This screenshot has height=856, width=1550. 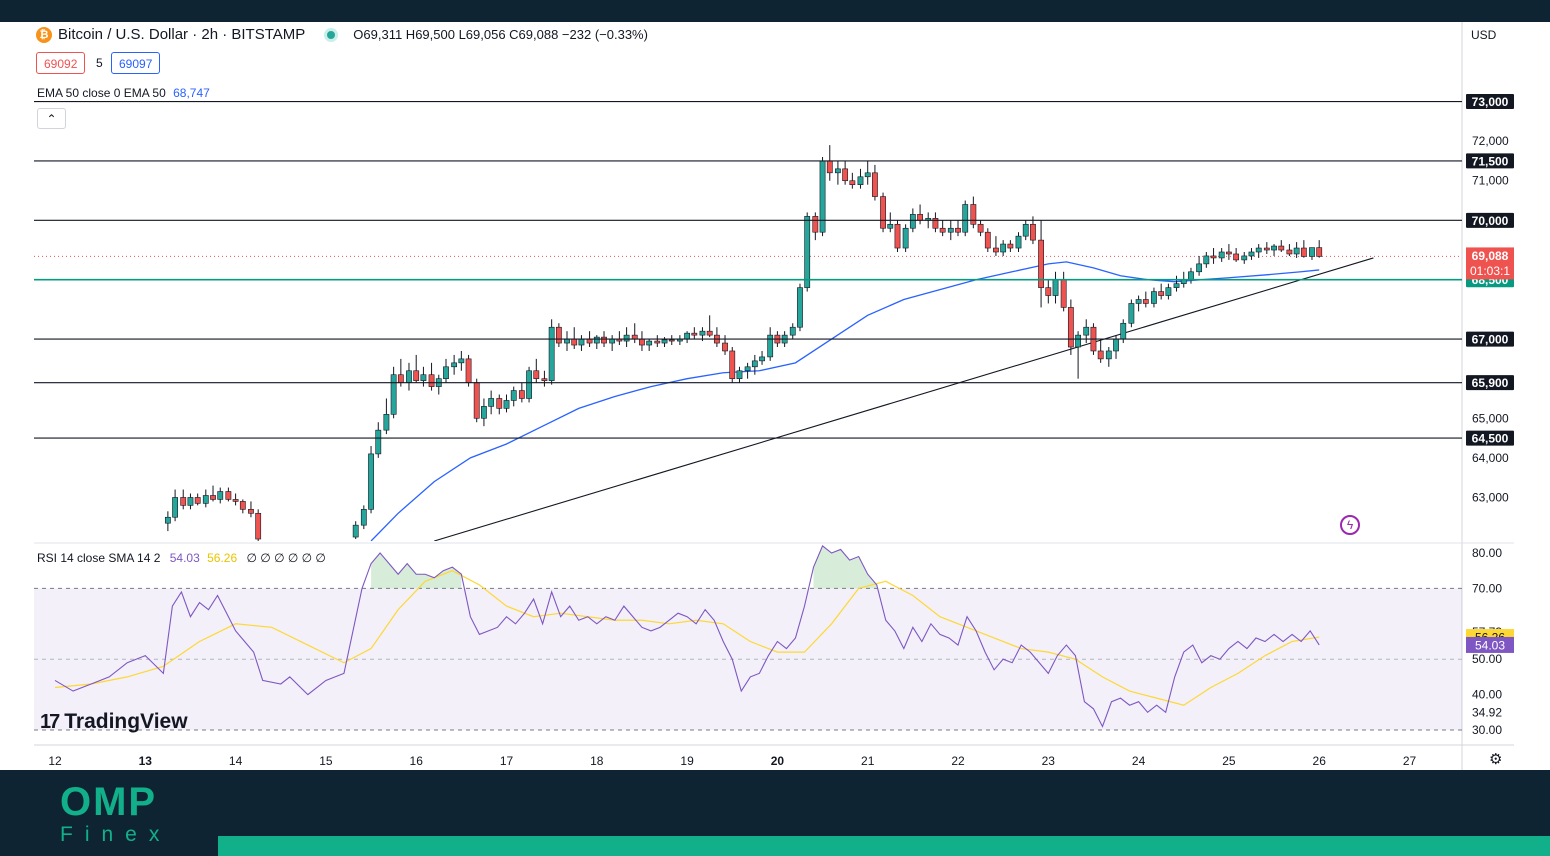 What do you see at coordinates (417, 761) in the screenshot?
I see `x-tick-label: 16` at bounding box center [417, 761].